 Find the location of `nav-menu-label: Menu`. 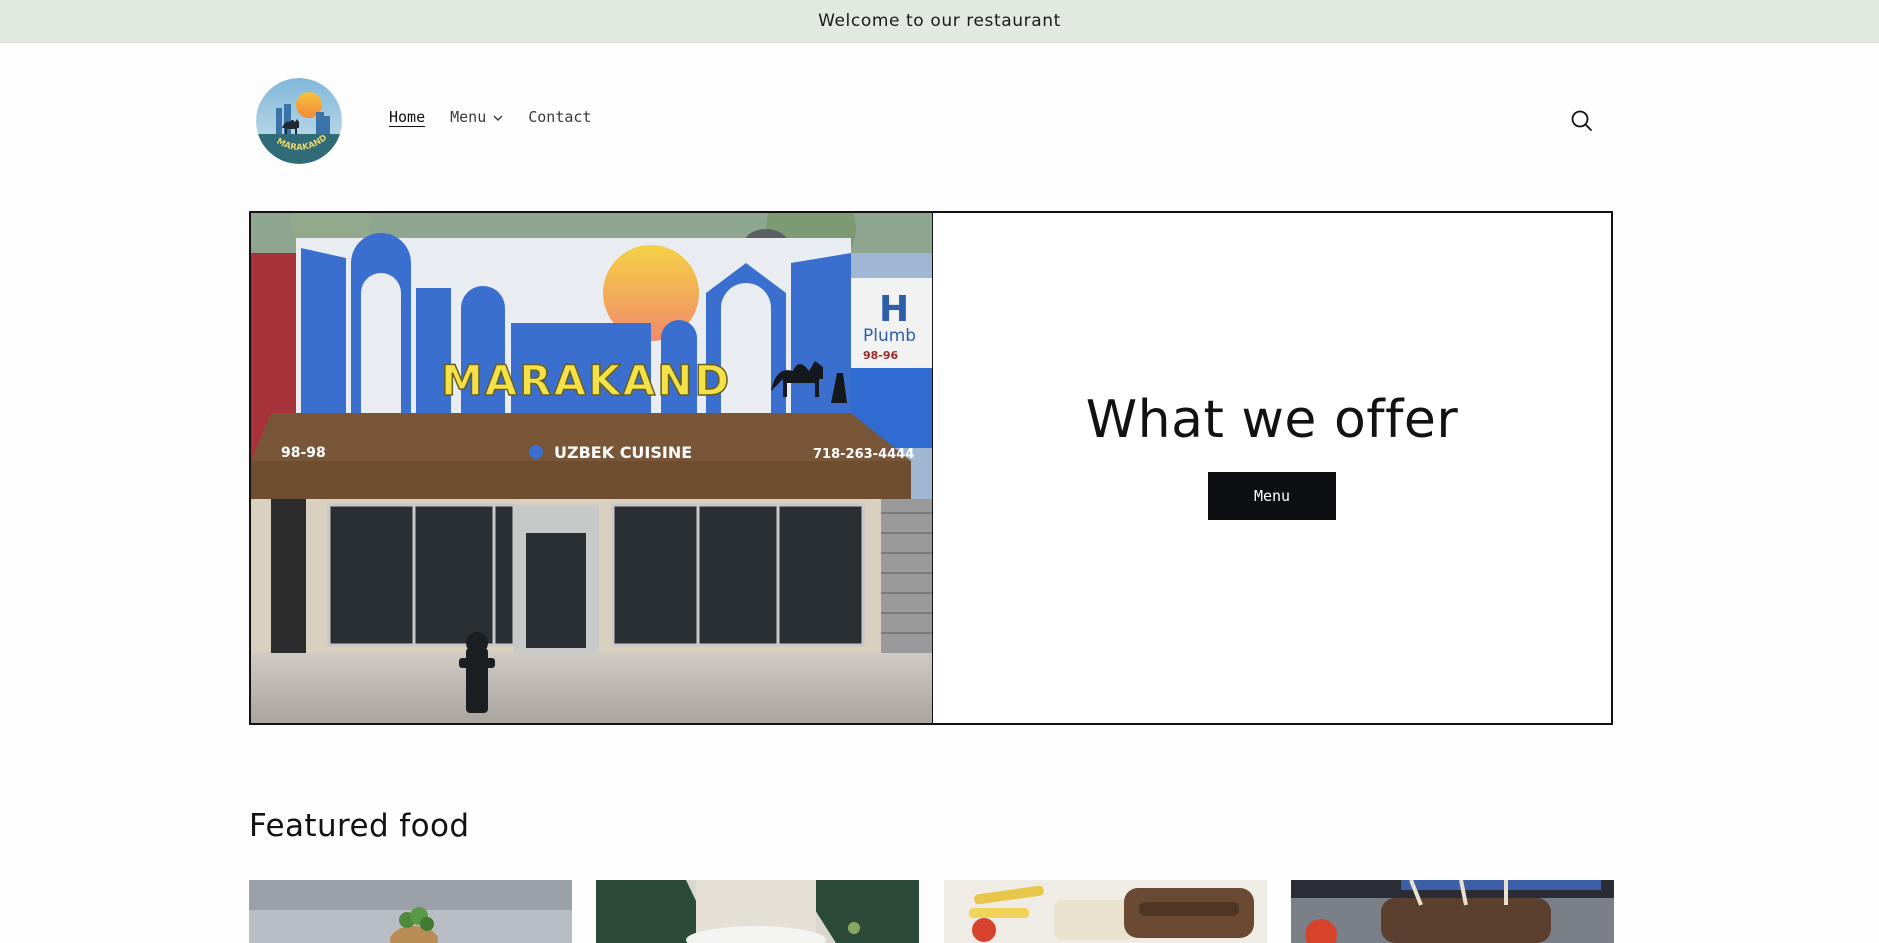

nav-menu-label: Menu is located at coordinates (468, 117).